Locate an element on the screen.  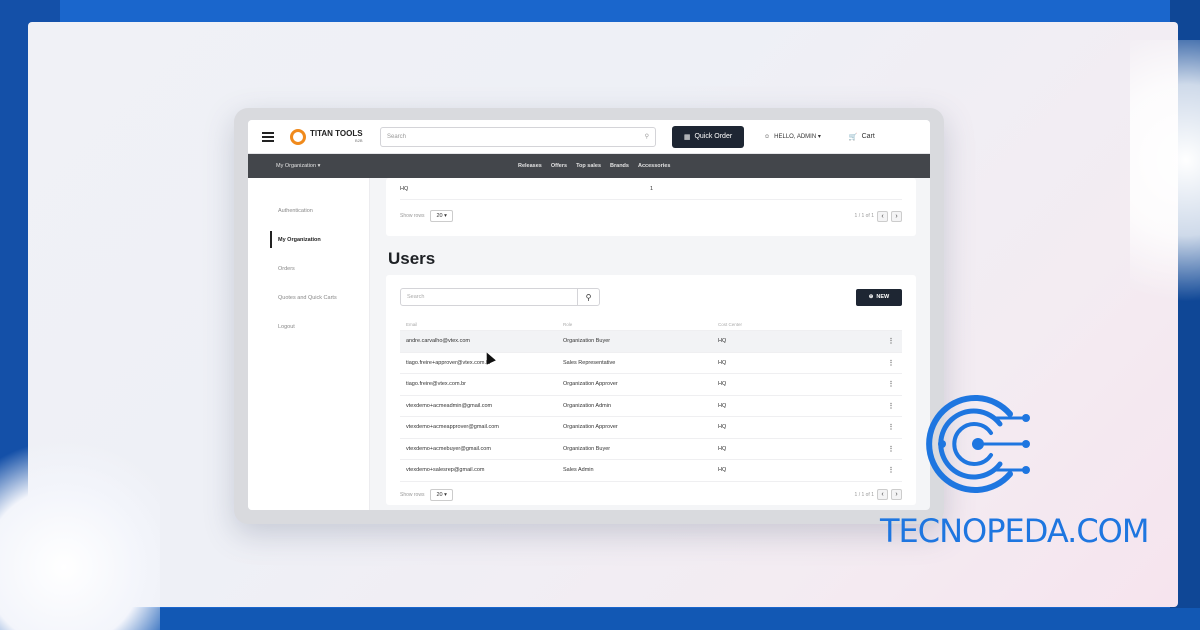
nav-link-top-sales: Top sales is located at coordinates (588, 166).